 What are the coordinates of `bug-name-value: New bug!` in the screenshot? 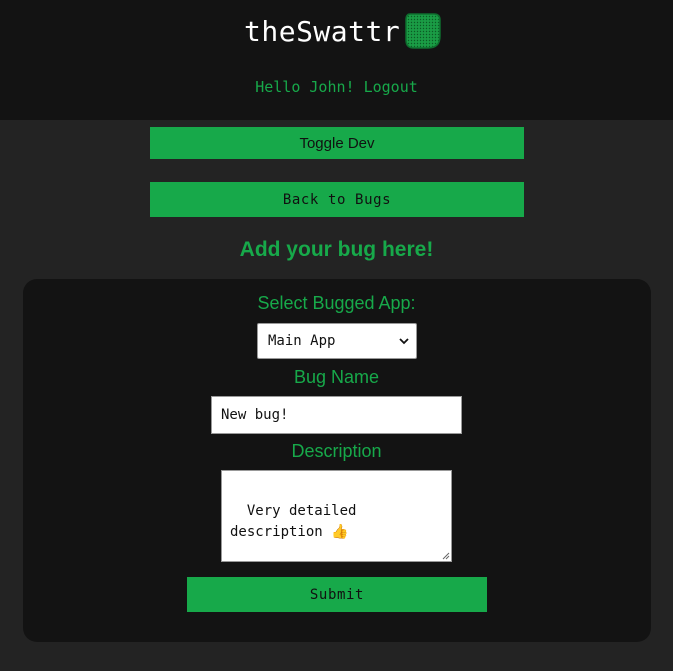 It's located at (255, 415).